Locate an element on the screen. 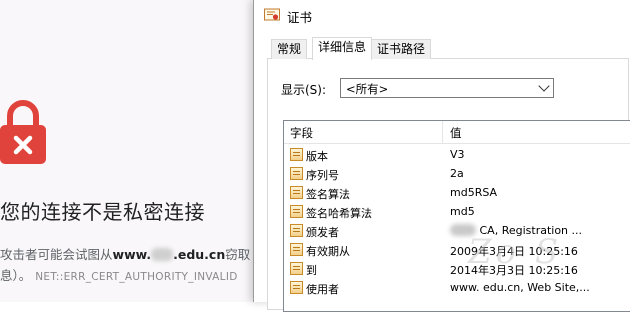 This screenshot has width=630, height=312. dialog-title: 证书 is located at coordinates (300, 17).